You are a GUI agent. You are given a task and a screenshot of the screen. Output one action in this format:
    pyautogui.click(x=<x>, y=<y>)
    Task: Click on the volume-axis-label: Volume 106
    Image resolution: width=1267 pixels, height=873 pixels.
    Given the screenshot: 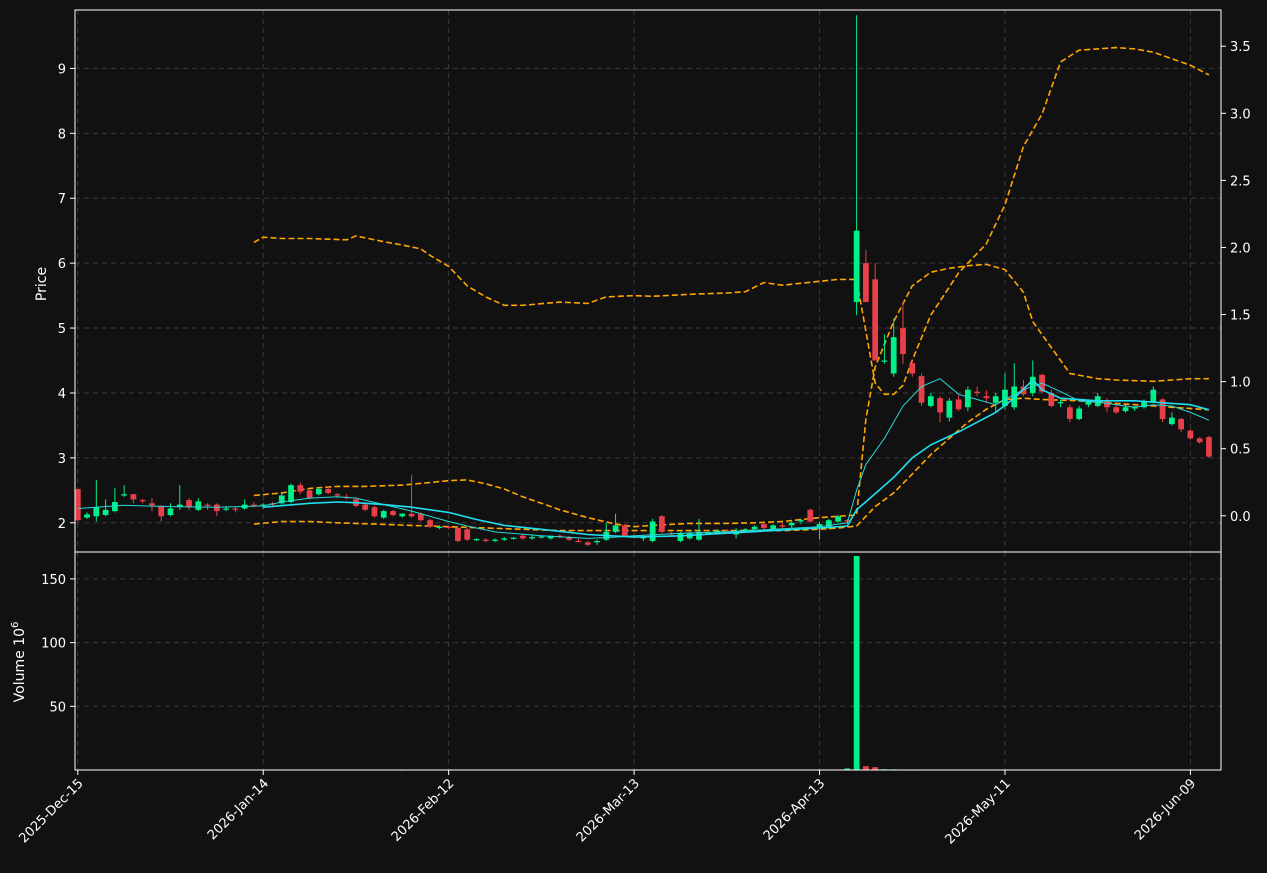 What is the action you would take?
    pyautogui.click(x=19, y=662)
    